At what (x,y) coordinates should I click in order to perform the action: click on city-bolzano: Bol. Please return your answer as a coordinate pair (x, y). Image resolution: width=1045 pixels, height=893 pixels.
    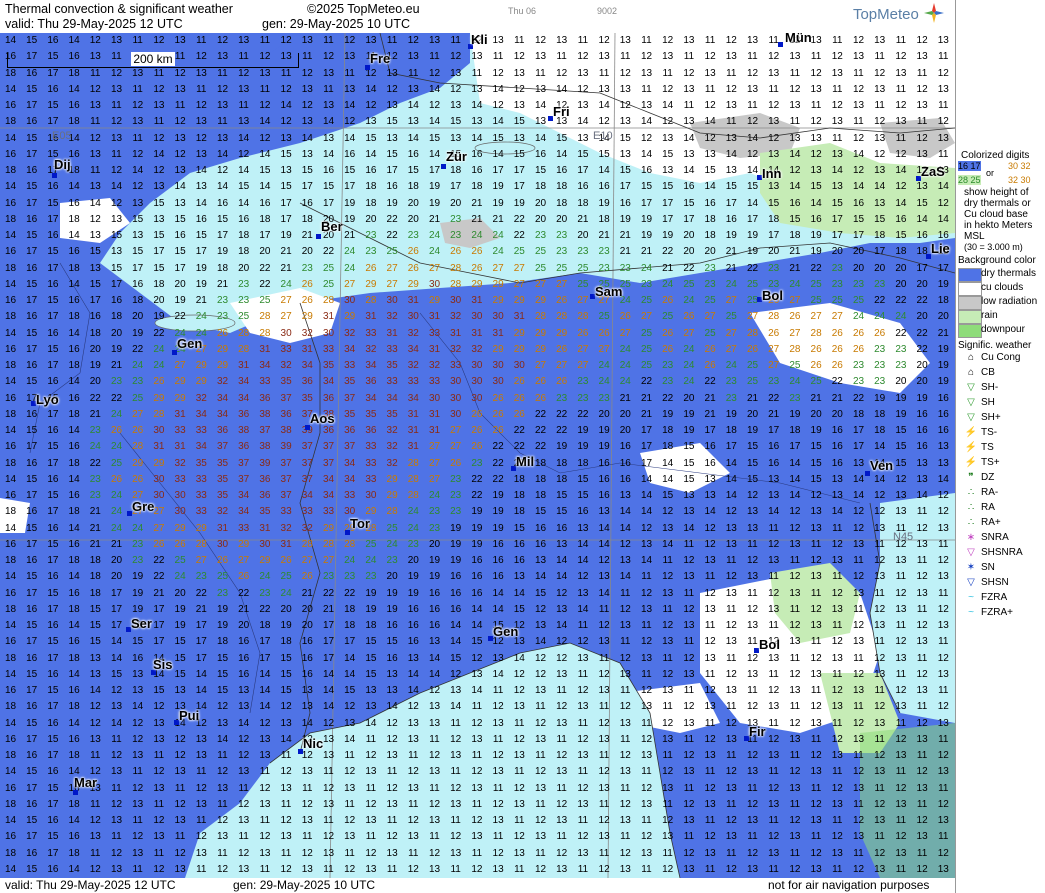
    Looking at the image, I should click on (772, 295).